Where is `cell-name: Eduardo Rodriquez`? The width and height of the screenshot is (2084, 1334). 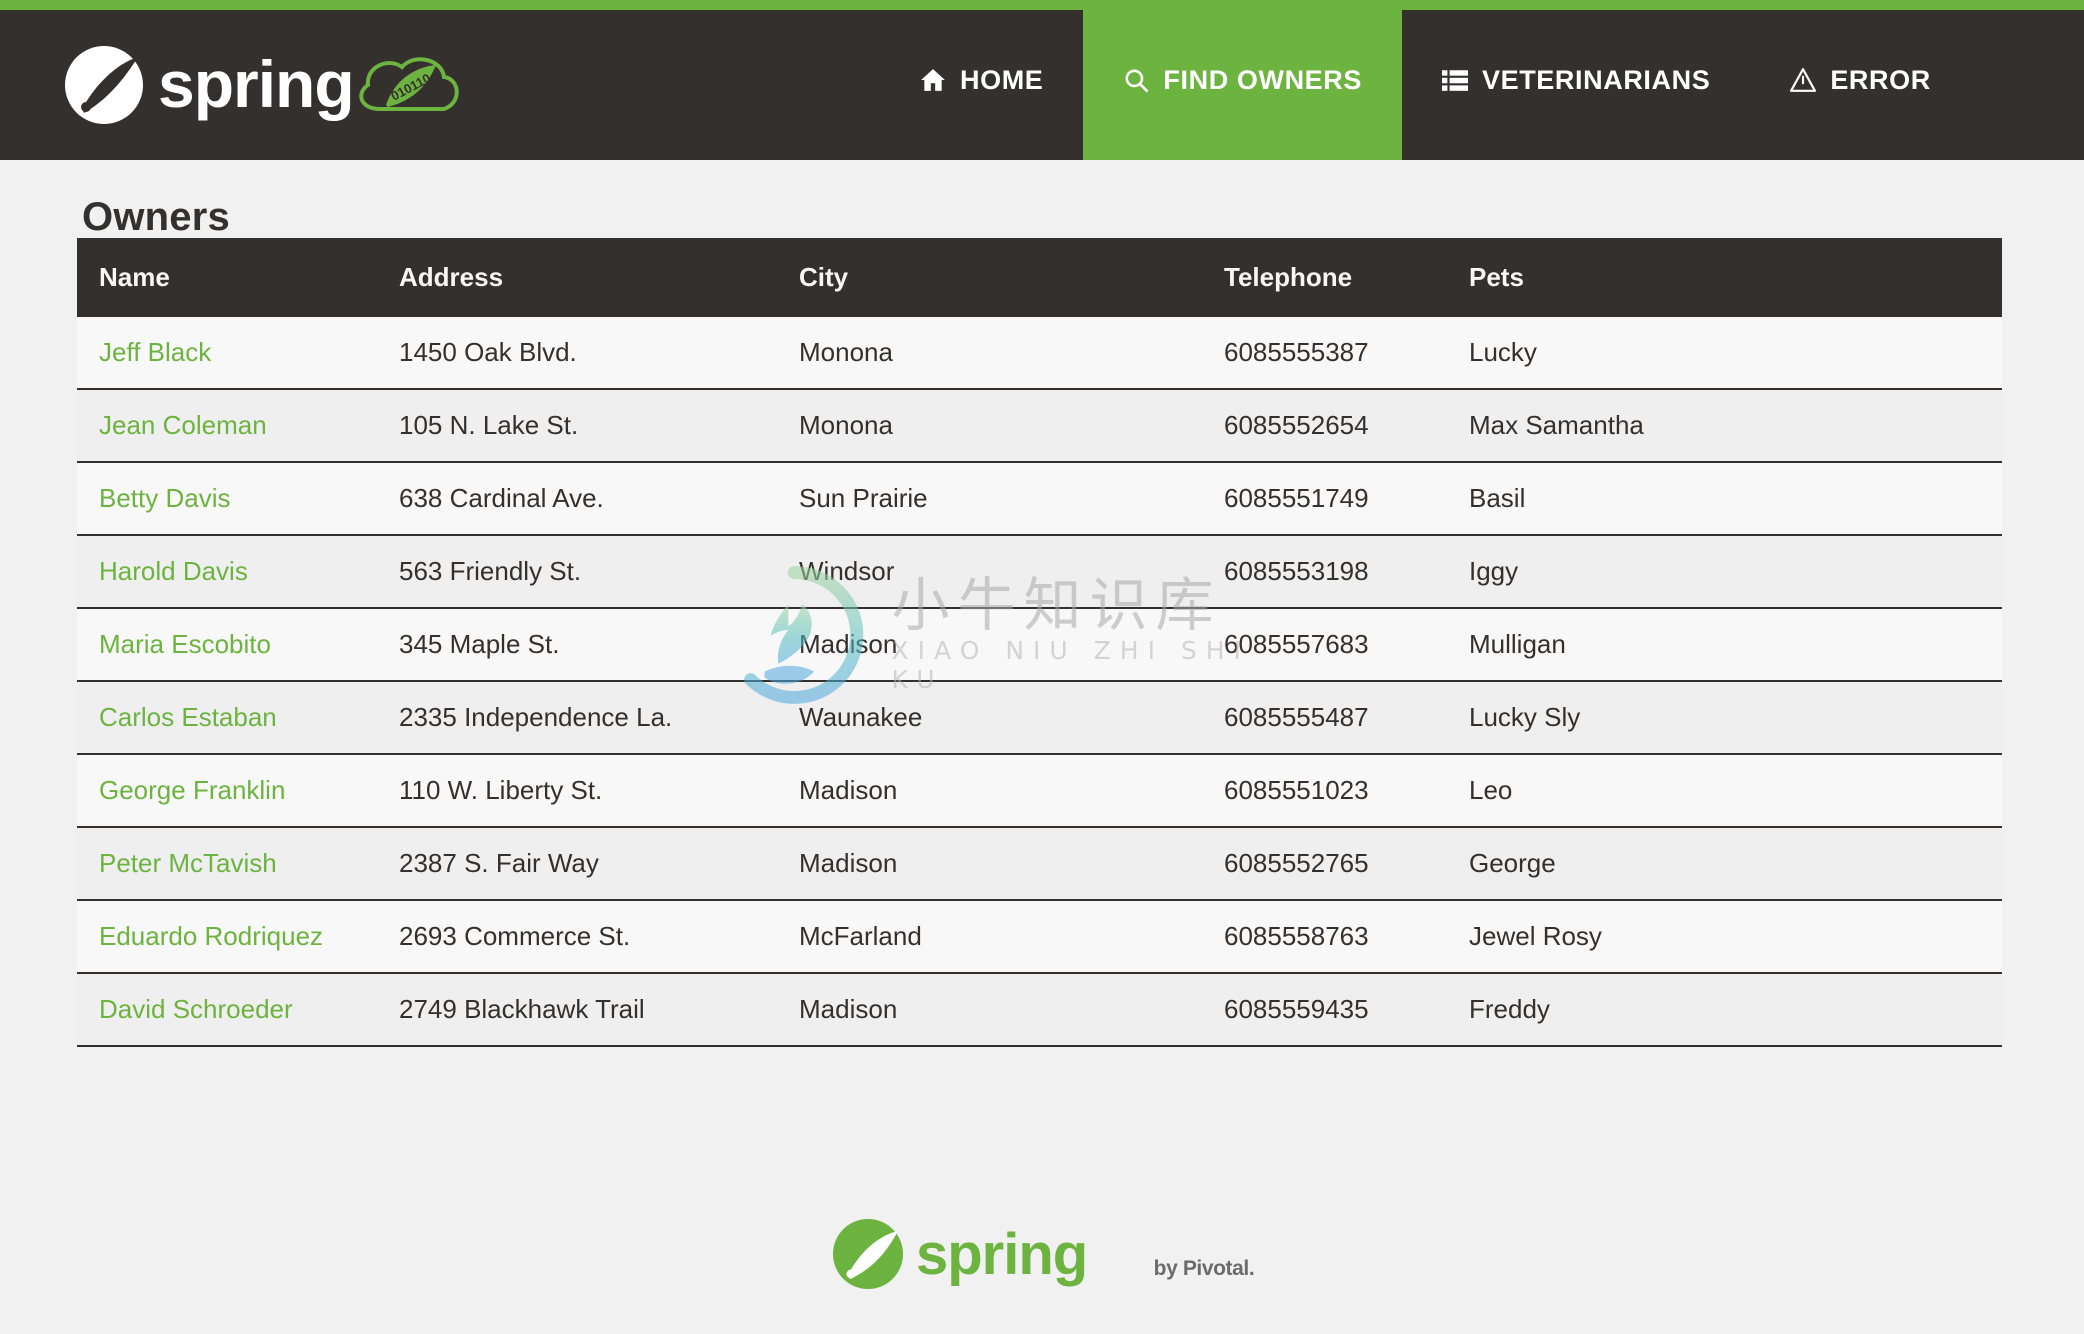
cell-name: Eduardo Rodriquez is located at coordinates (227, 936).